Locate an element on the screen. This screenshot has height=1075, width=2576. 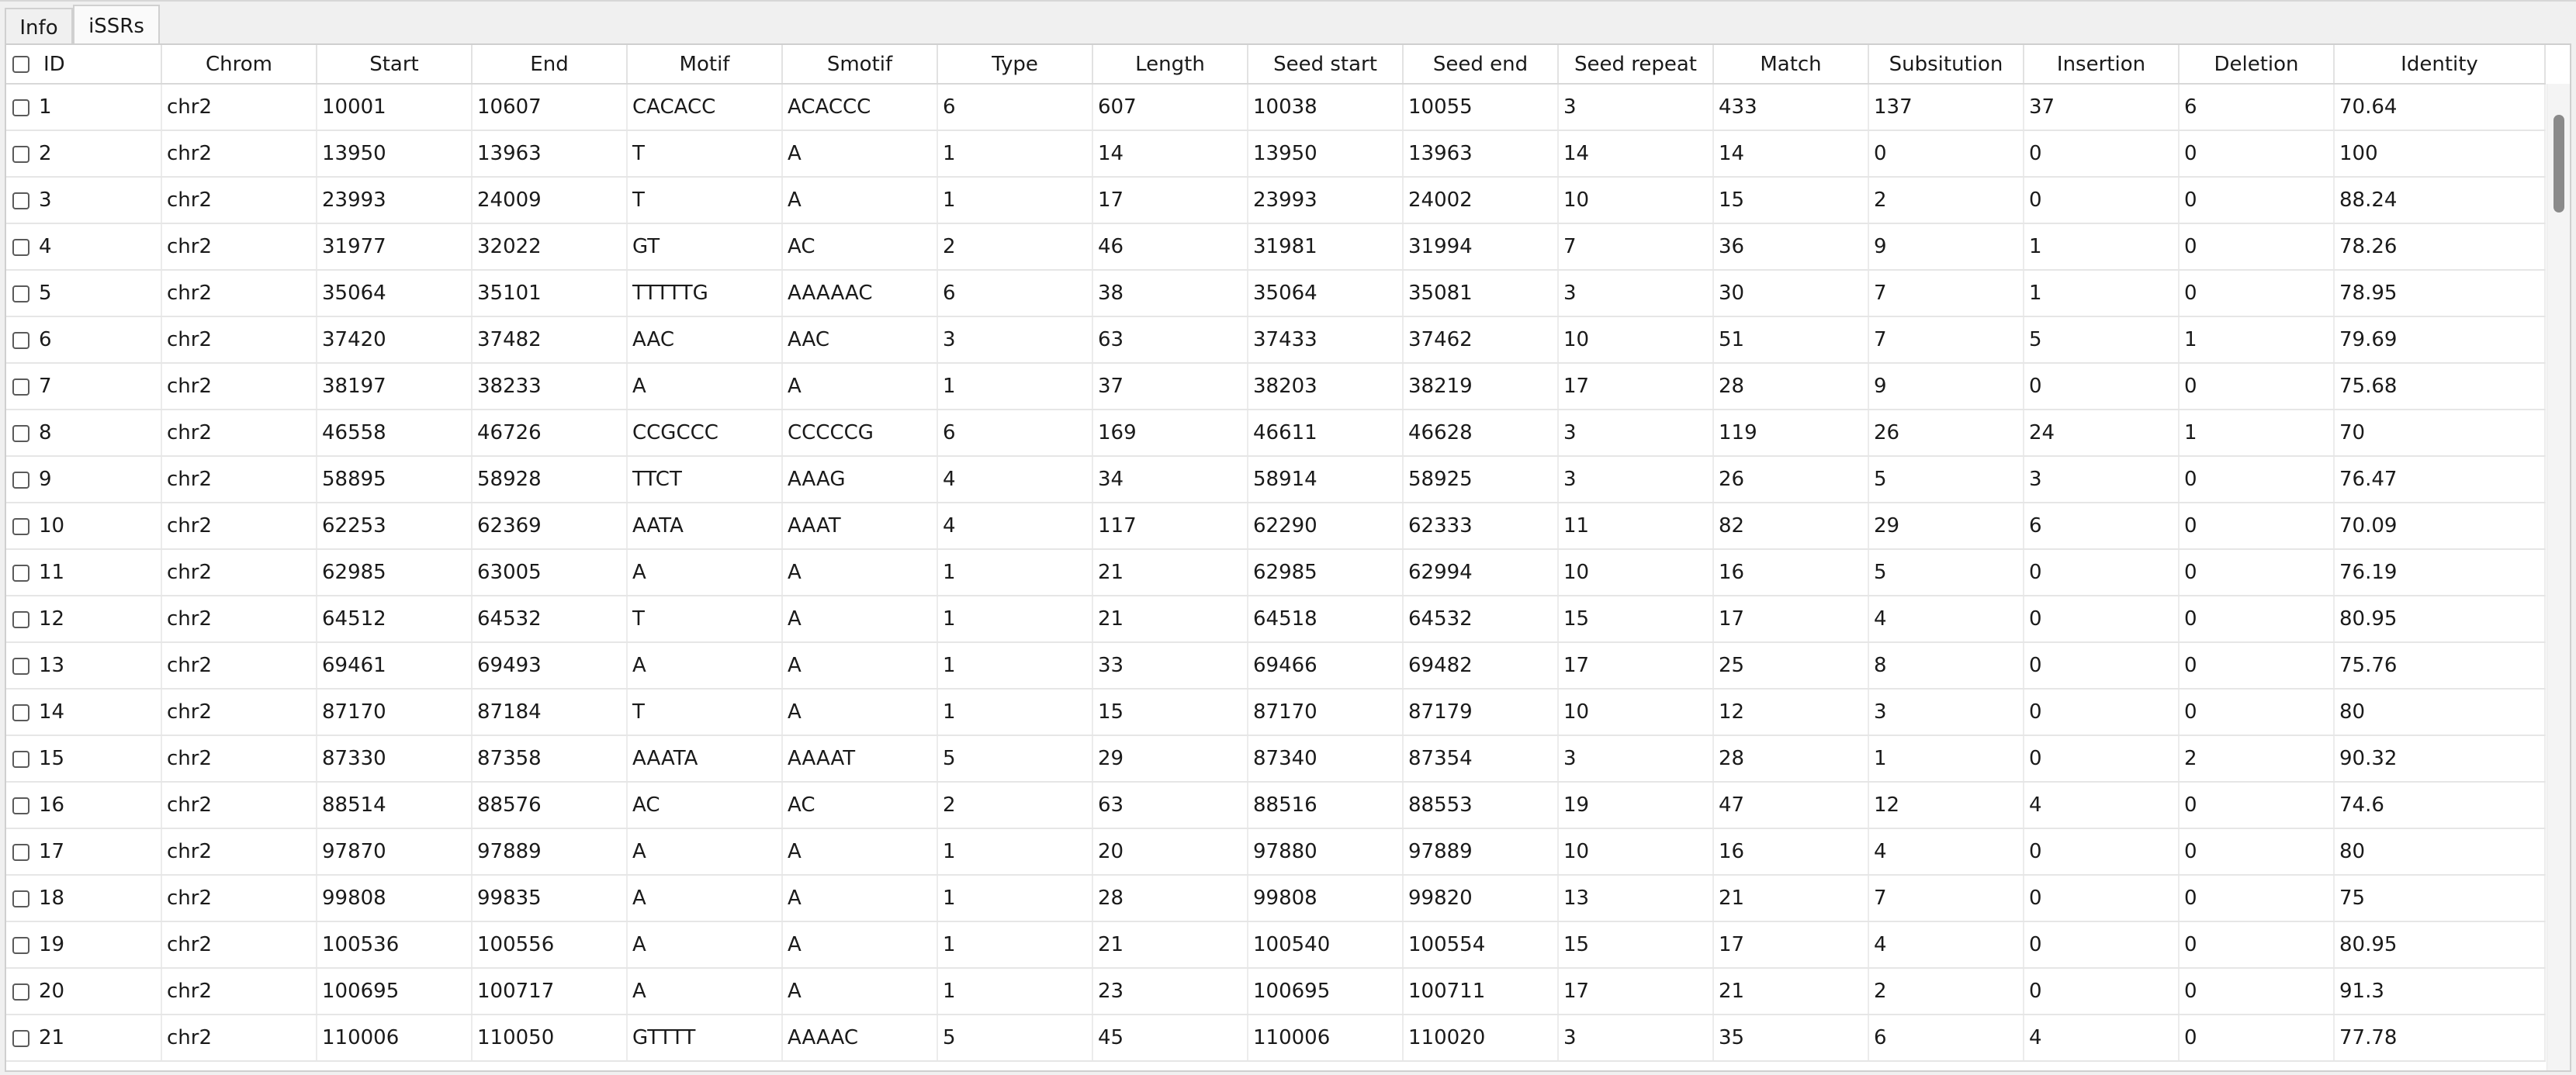
table-cell-insertion: 24 is located at coordinates (2102, 433).